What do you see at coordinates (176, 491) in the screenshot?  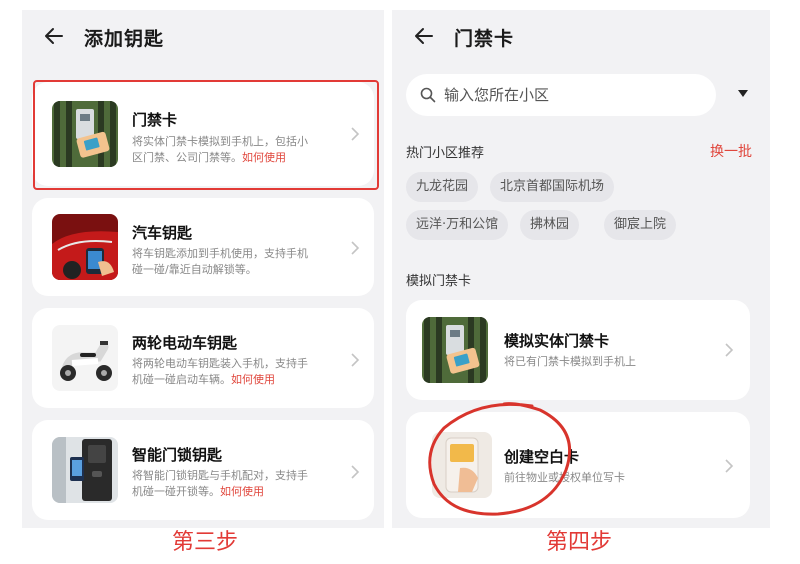 I see `desc-line: 机碰一碰开锁等。` at bounding box center [176, 491].